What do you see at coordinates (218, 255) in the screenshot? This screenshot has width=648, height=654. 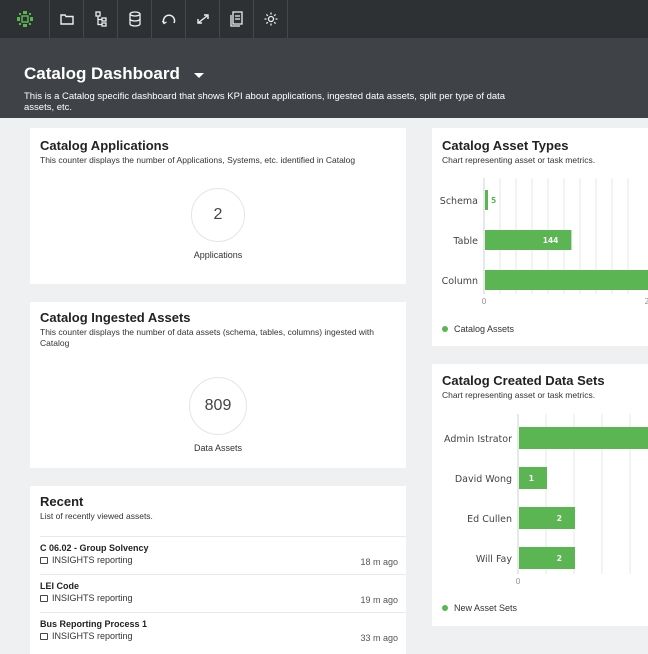 I see `counter-label: Applications` at bounding box center [218, 255].